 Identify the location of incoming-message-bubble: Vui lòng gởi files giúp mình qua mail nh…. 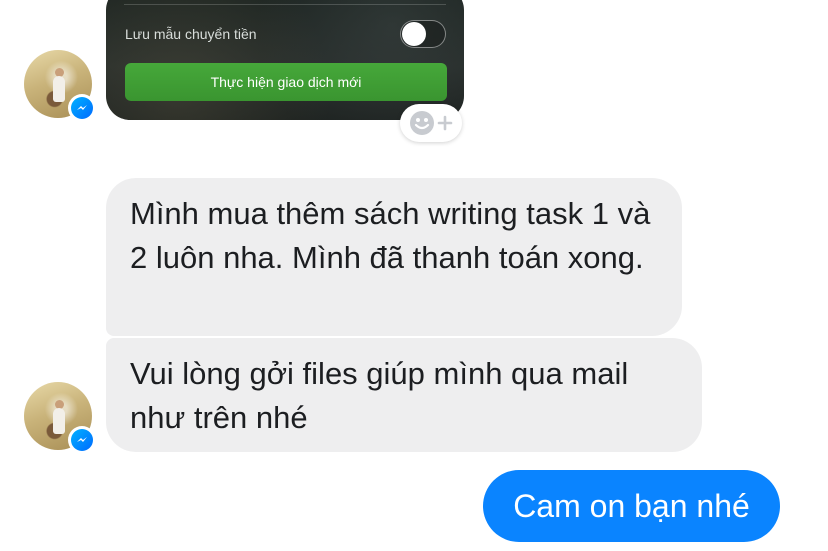
(404, 395).